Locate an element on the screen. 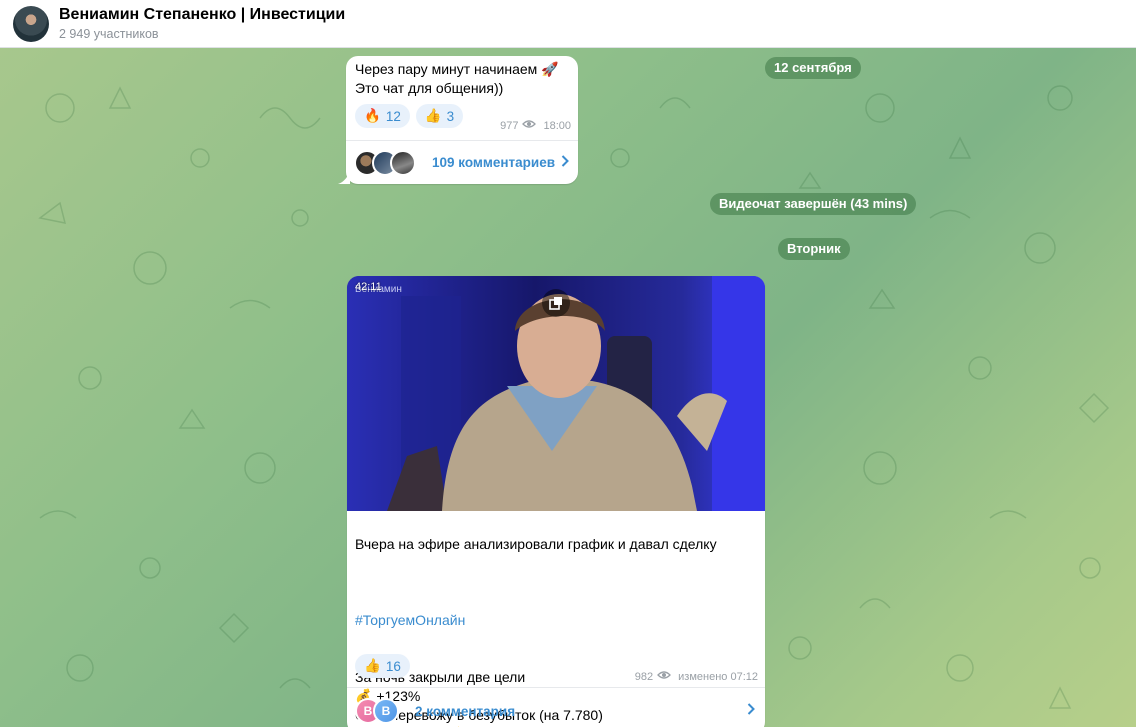 Image resolution: width=1136 pixels, height=727 pixels. comments-count-label: 109 комментариев is located at coordinates (493, 162).